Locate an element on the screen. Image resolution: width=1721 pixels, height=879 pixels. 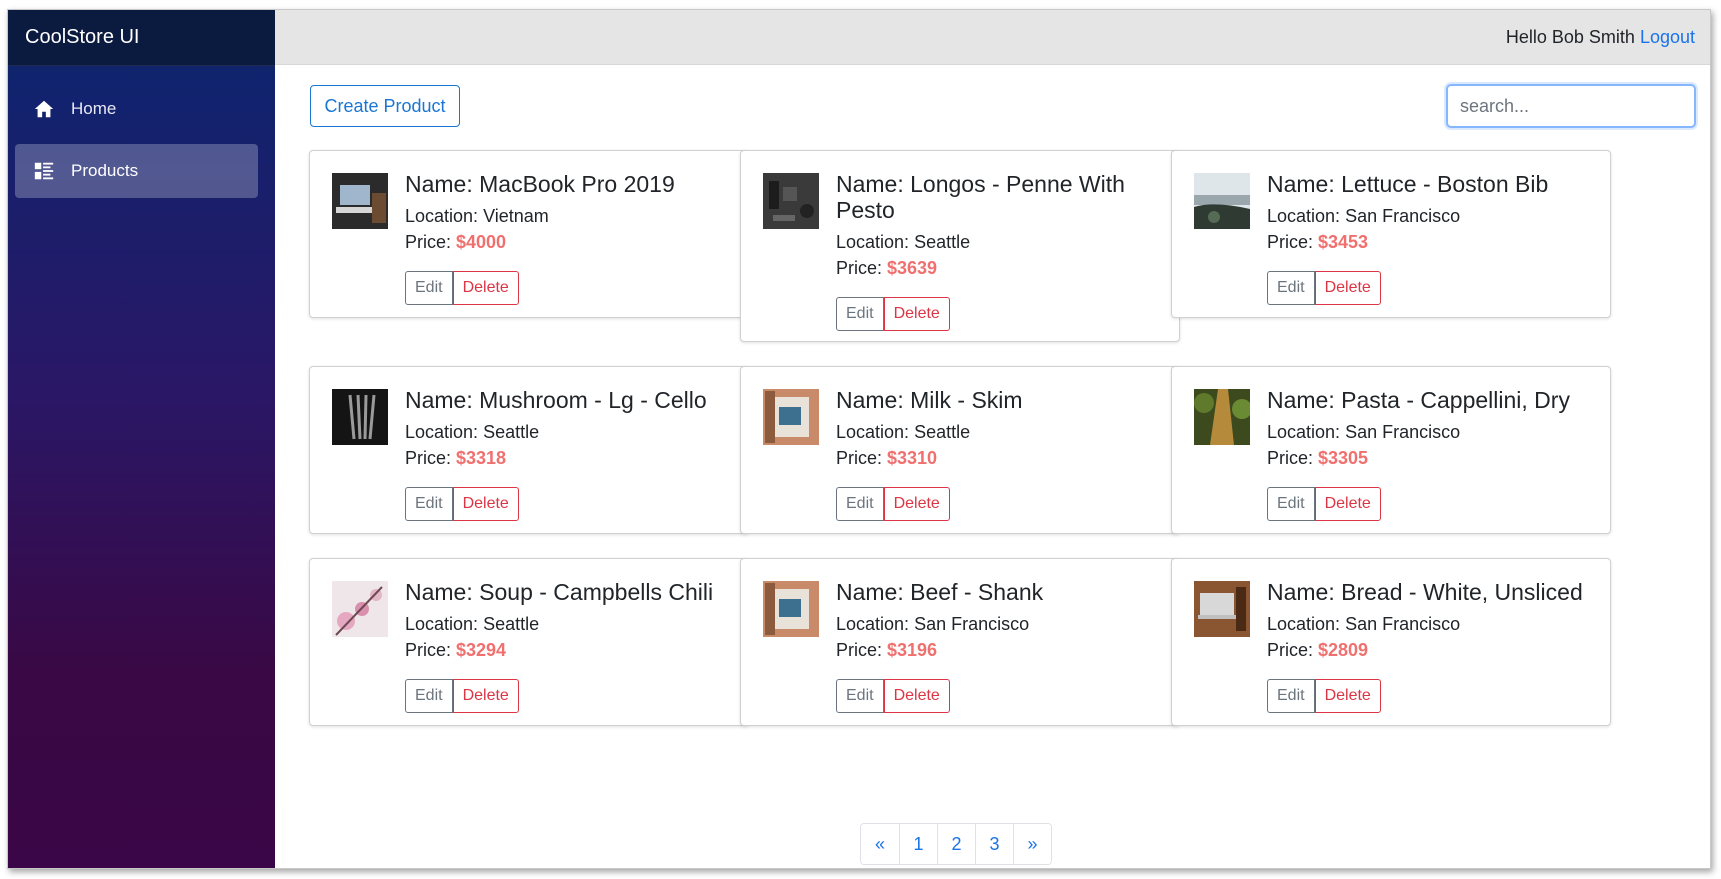
pagination: « 1 2 3 » is located at coordinates (956, 844).